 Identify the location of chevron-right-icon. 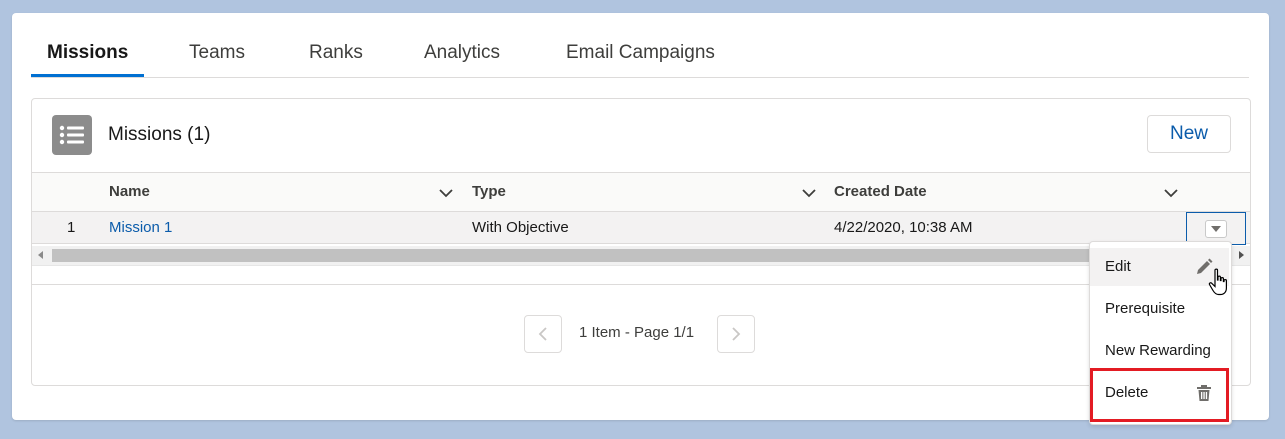
(736, 334).